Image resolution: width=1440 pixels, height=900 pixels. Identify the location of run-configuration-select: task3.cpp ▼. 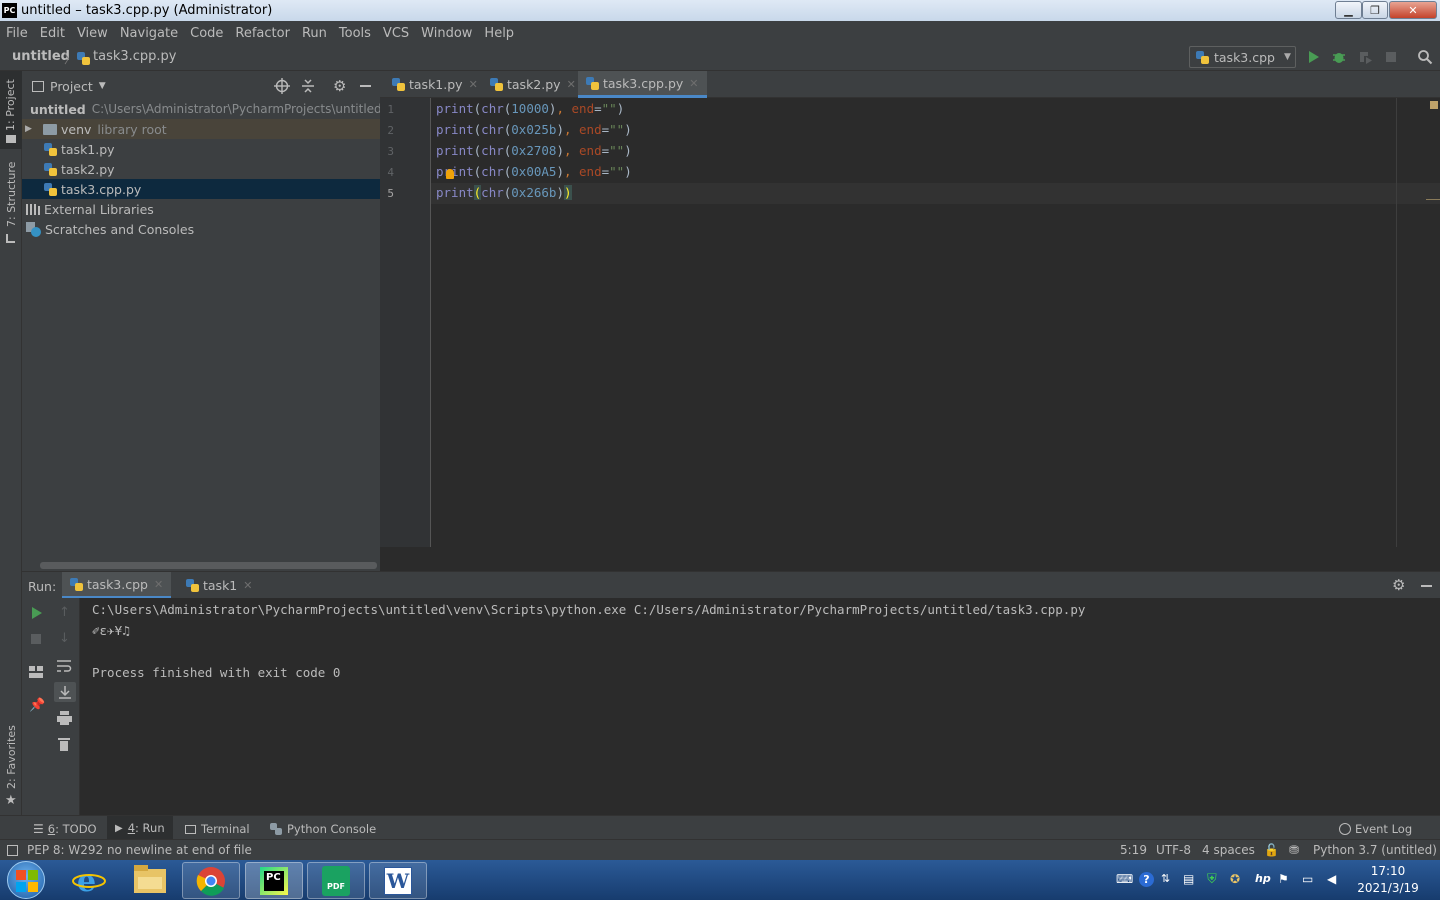
(1242, 57).